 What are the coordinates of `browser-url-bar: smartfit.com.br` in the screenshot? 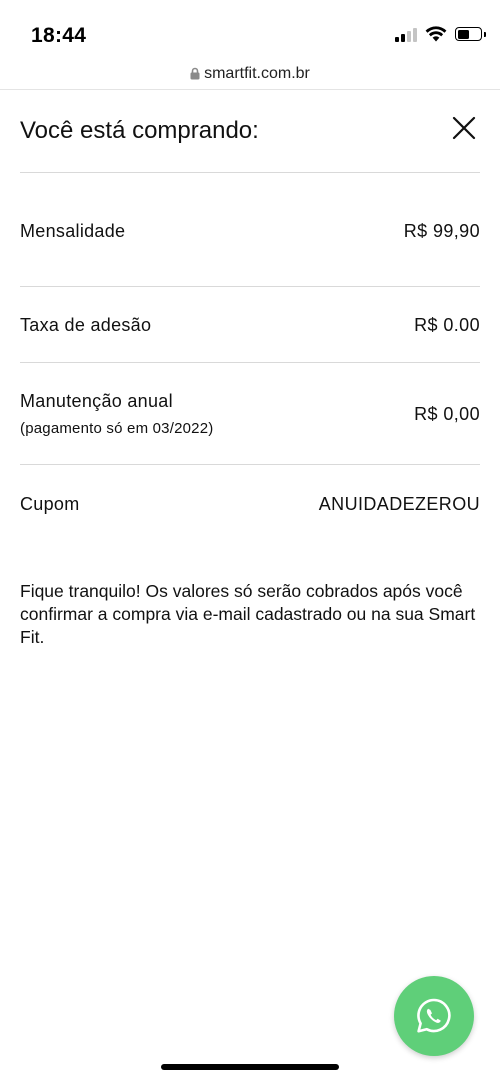 It's located at (250, 74).